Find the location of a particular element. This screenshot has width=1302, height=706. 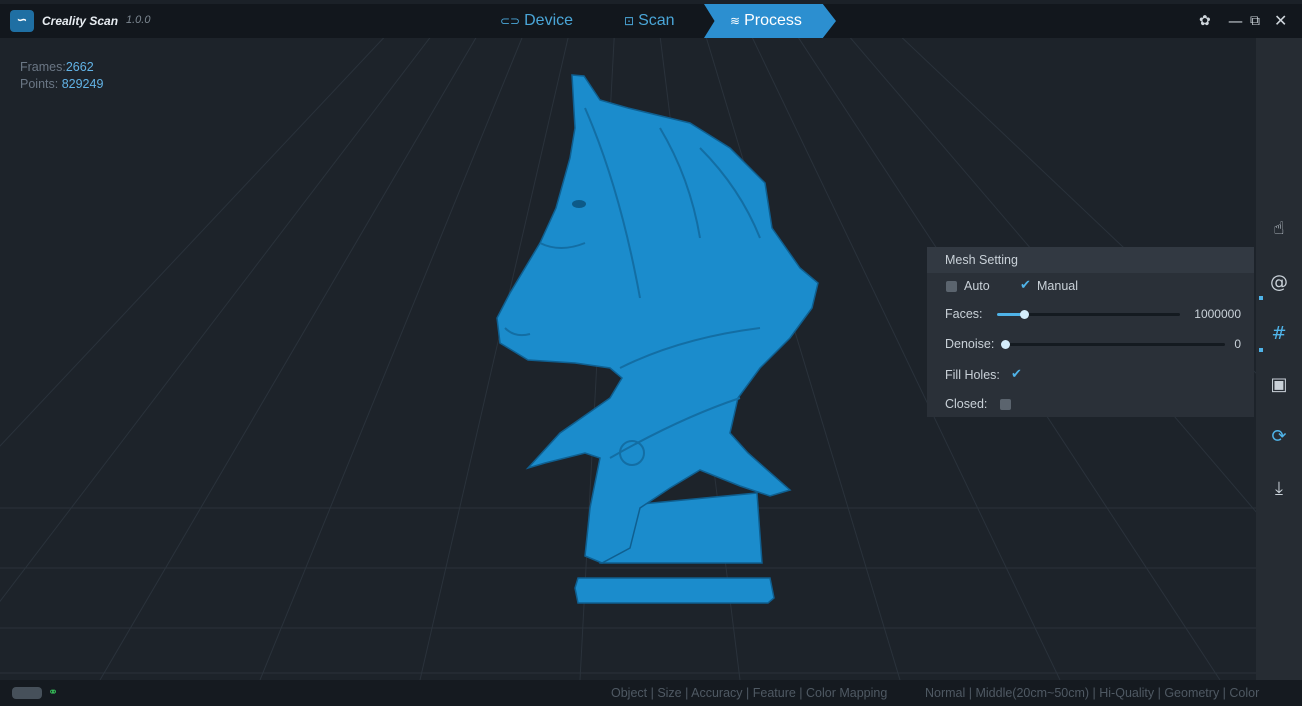

app-version: 1.0.0 is located at coordinates (138, 20).